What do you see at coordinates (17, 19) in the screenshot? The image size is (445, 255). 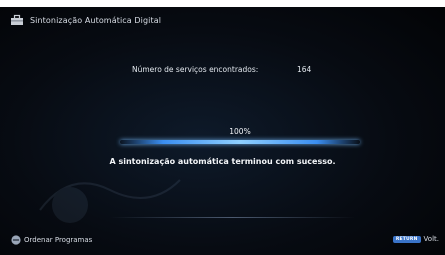 I see `toolbox-icon` at bounding box center [17, 19].